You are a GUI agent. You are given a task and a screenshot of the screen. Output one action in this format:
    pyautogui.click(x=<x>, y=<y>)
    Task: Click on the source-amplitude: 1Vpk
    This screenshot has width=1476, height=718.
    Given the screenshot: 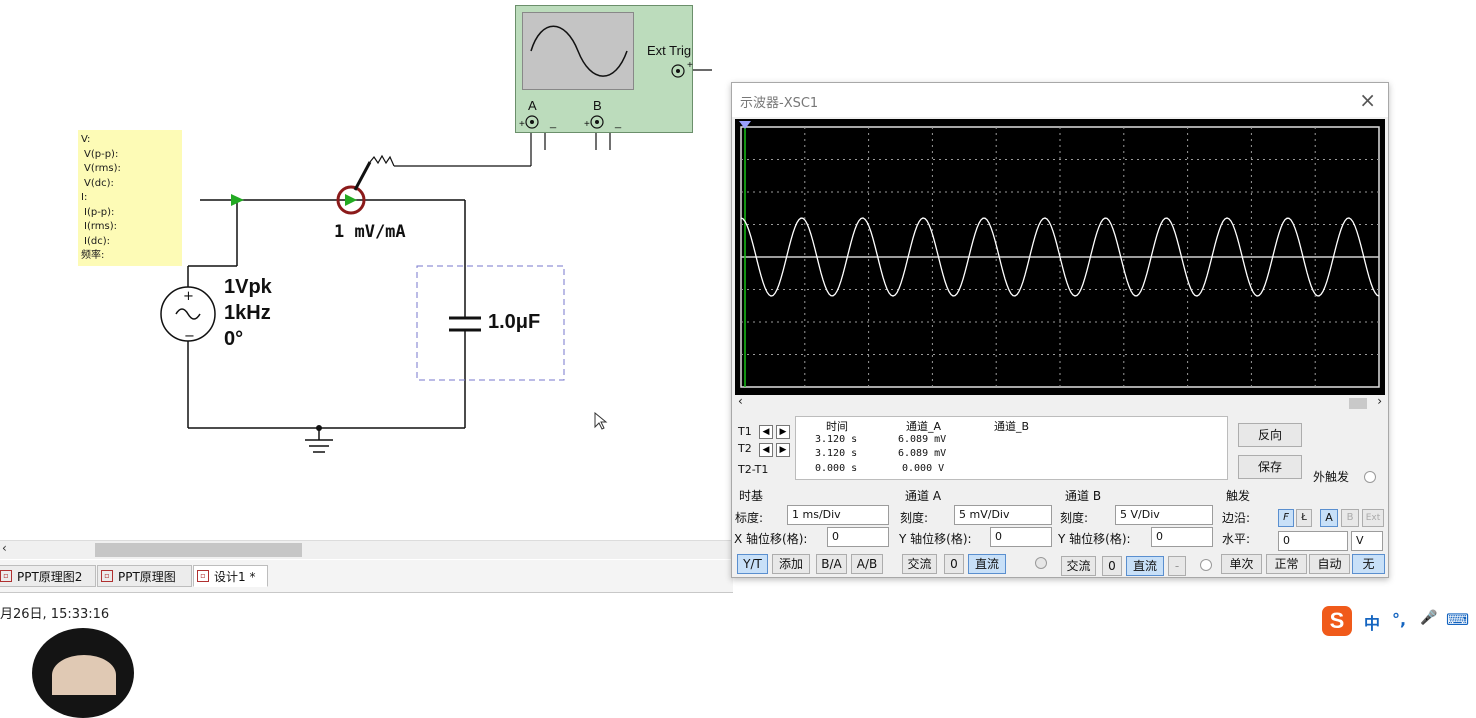 What is the action you would take?
    pyautogui.click(x=248, y=287)
    